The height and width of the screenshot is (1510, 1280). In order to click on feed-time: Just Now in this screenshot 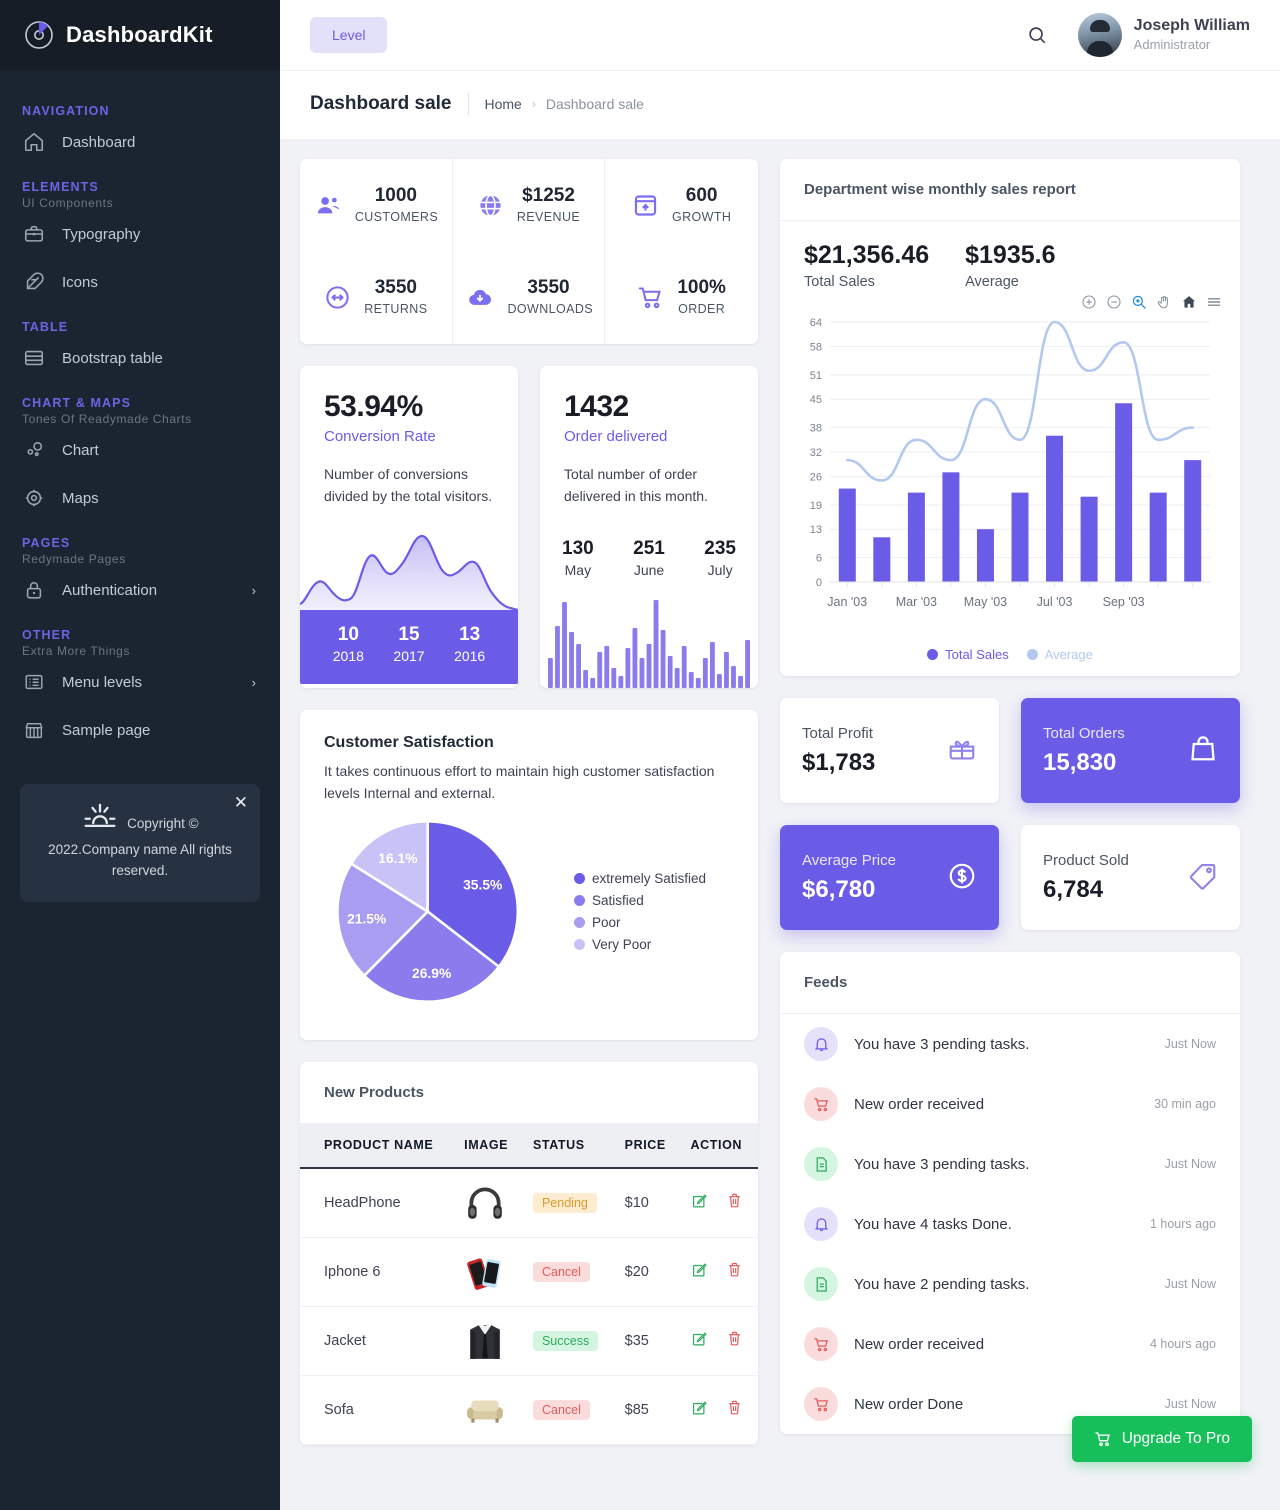, I will do `click(1190, 1284)`.